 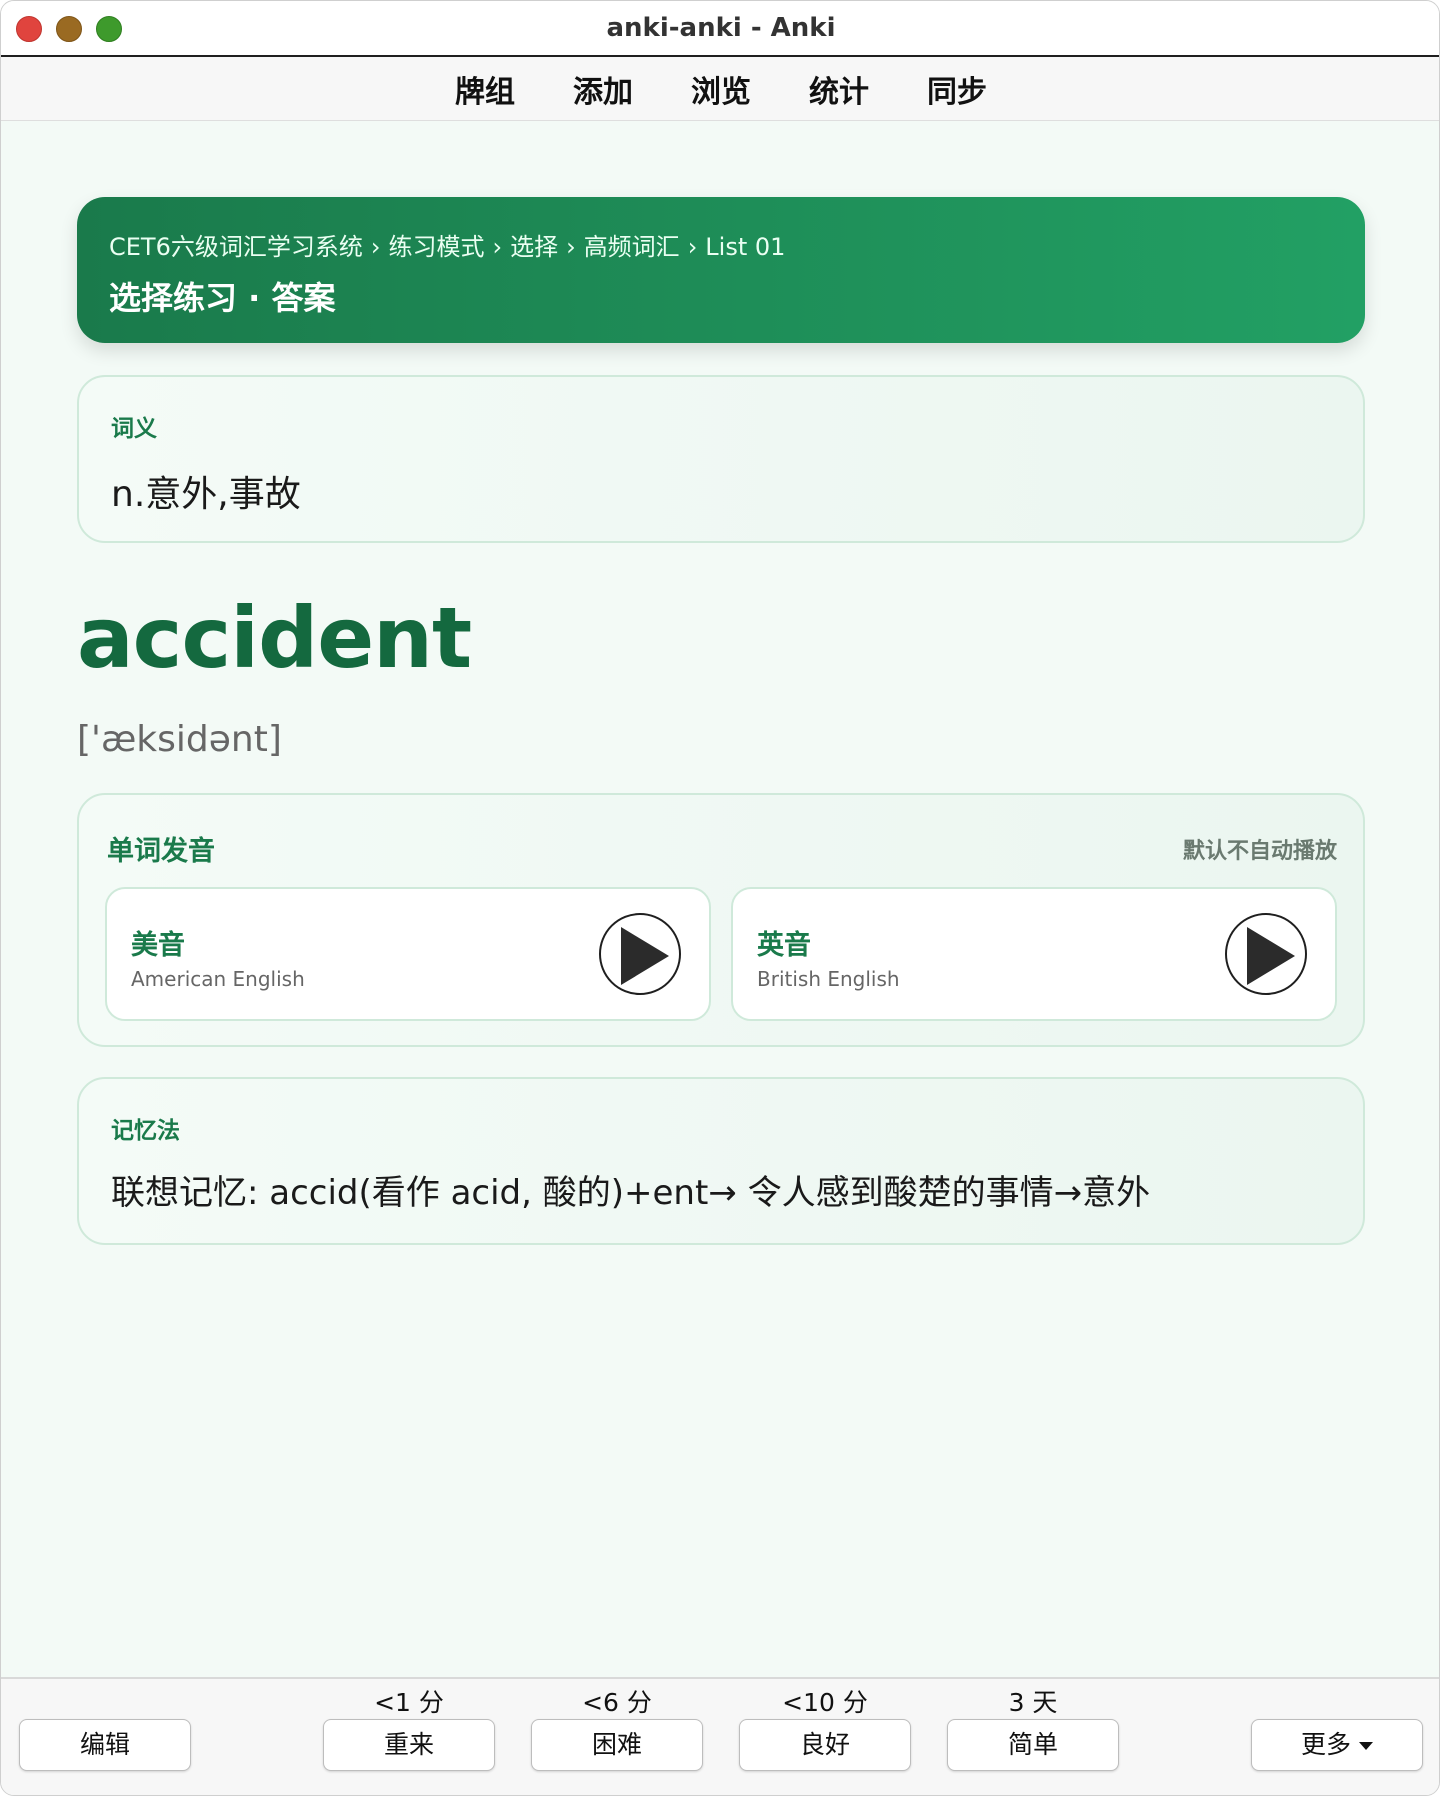 What do you see at coordinates (105, 1745) in the screenshot?
I see `edit-button: 编辑` at bounding box center [105, 1745].